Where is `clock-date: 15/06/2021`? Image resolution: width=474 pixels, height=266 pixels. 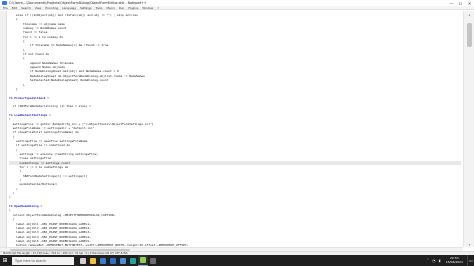 clock-date: 15/06/2021 is located at coordinates (454, 261).